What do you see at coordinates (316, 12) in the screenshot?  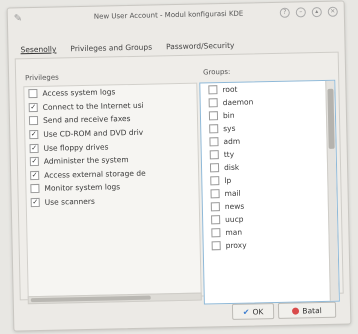 I see `maximize-icon: ▴` at bounding box center [316, 12].